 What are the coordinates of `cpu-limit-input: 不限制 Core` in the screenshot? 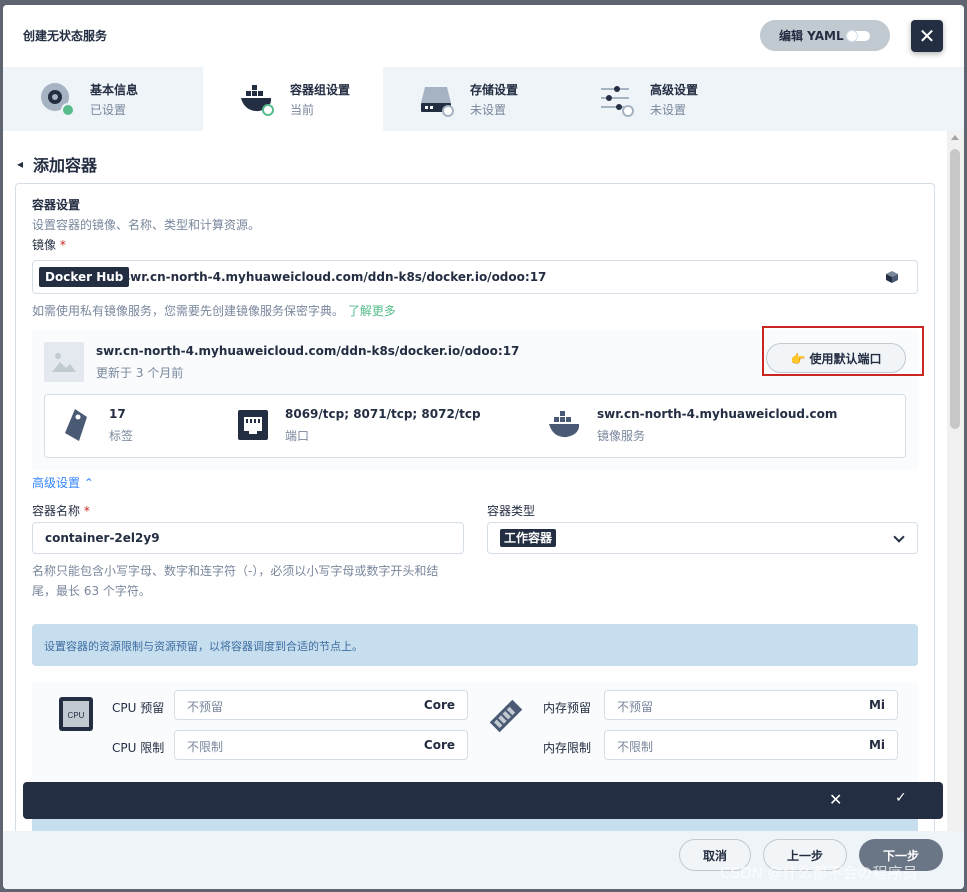 It's located at (321, 745).